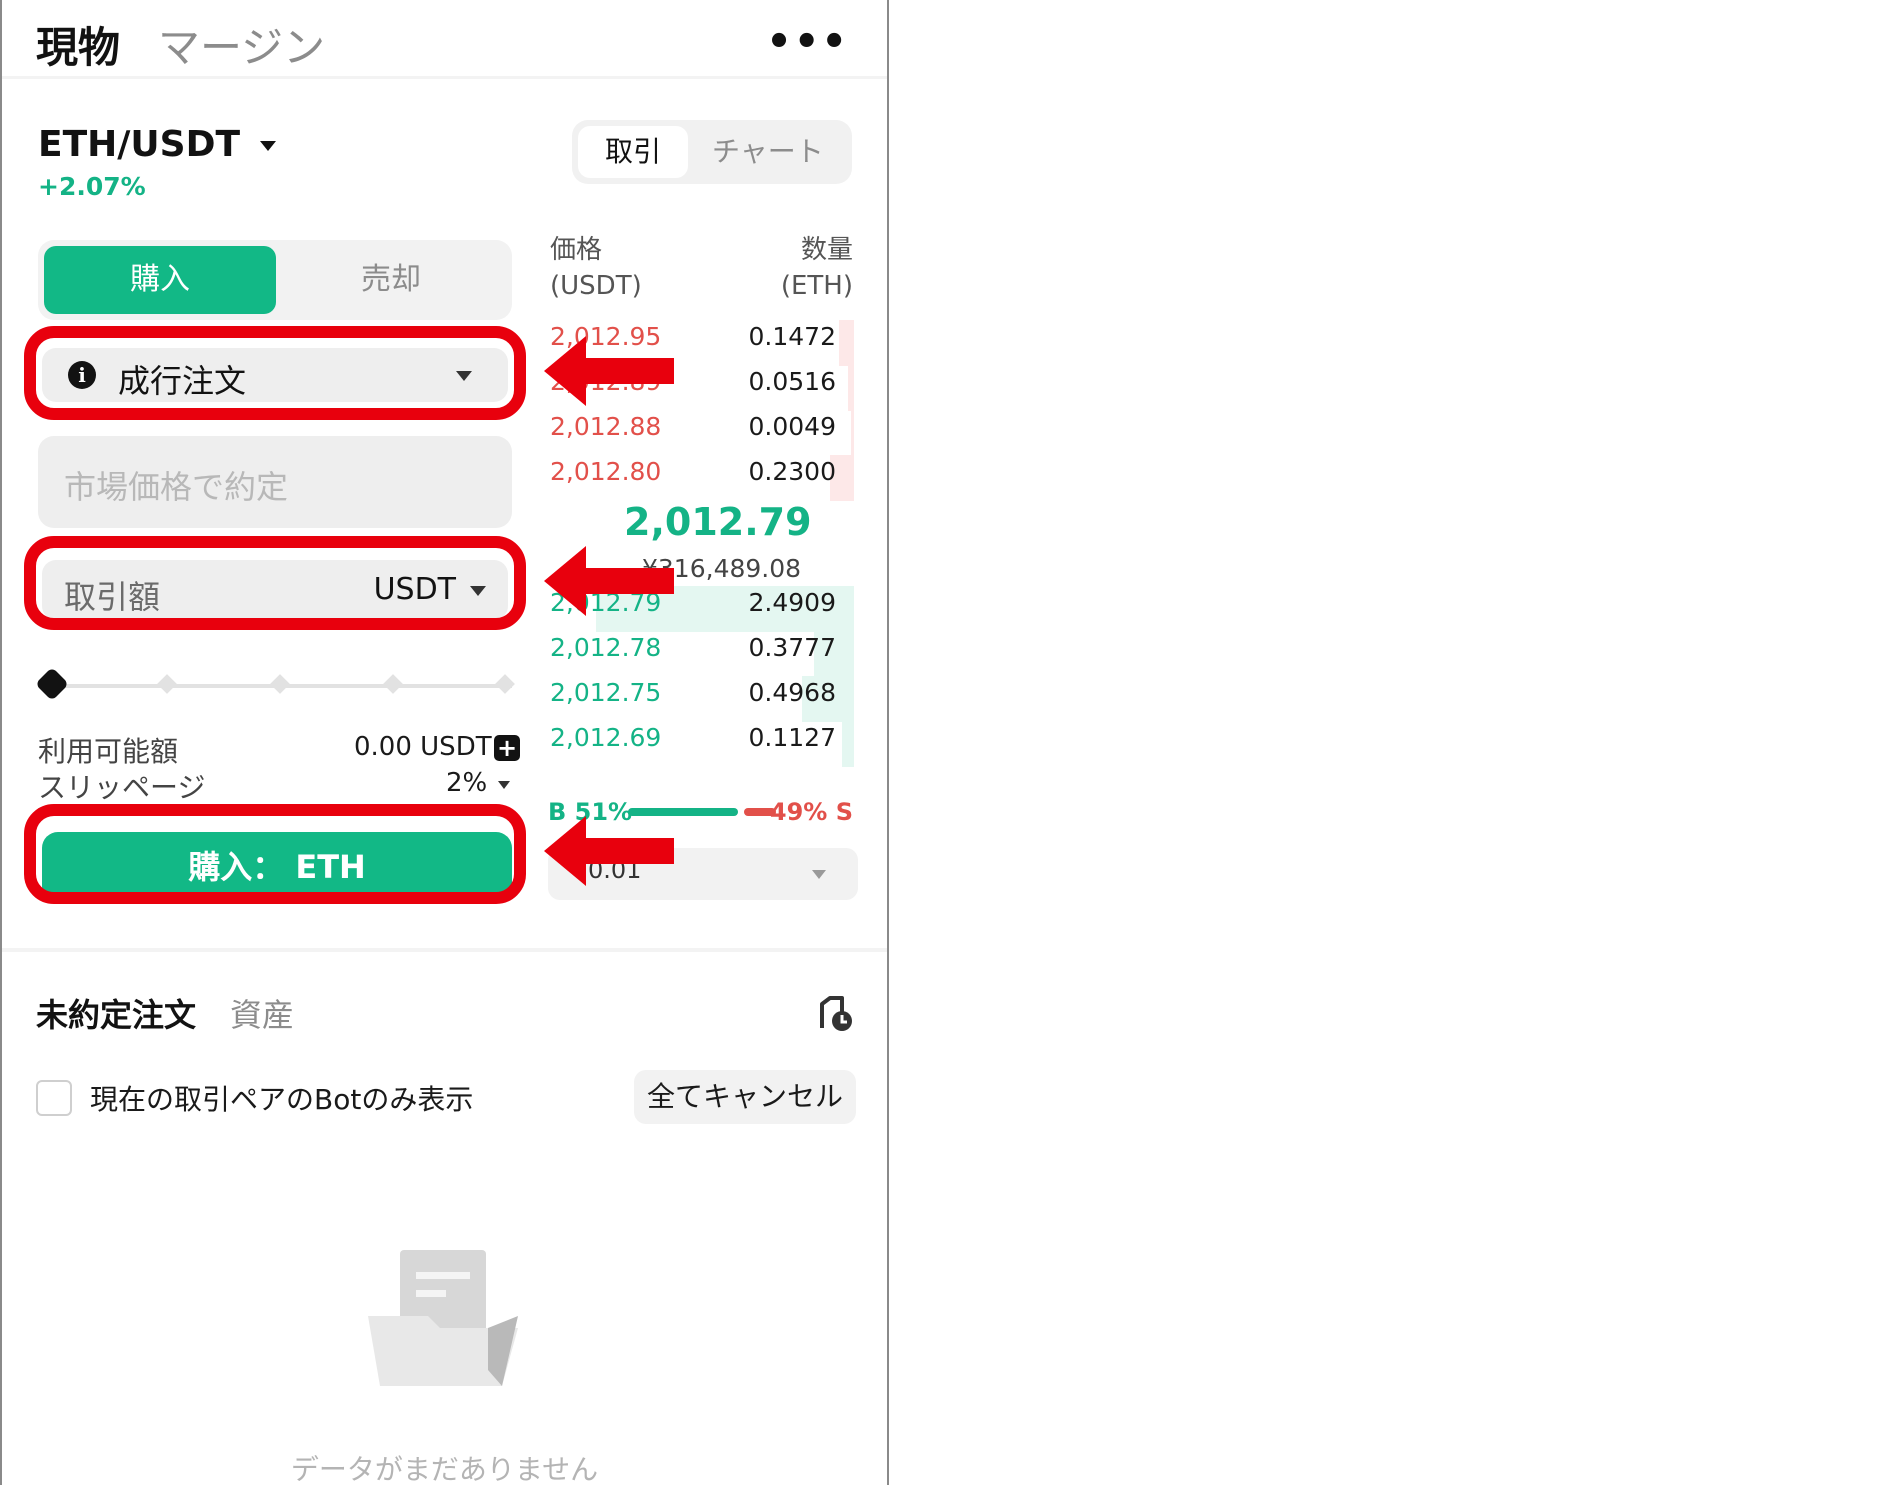  I want to click on bid-row: 2,012.69 0.1127, so click(702, 744).